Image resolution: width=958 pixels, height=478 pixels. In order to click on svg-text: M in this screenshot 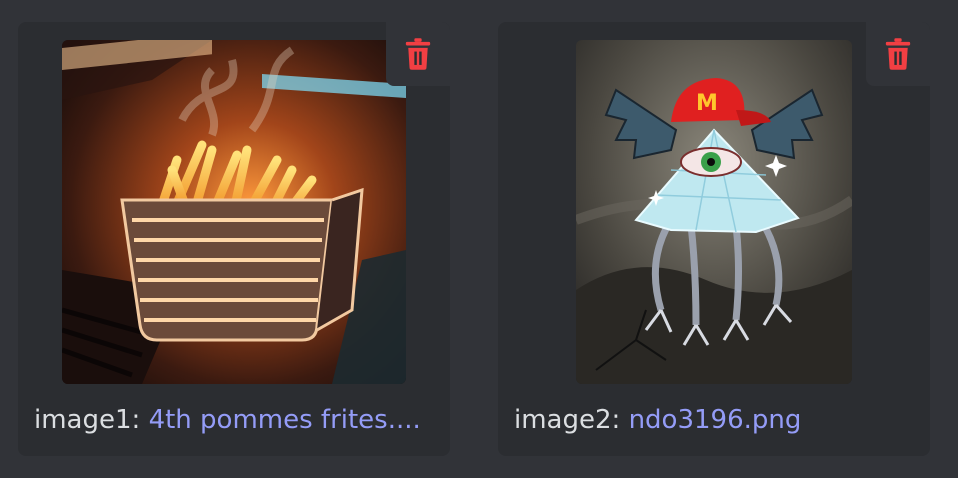, I will do `click(707, 103)`.